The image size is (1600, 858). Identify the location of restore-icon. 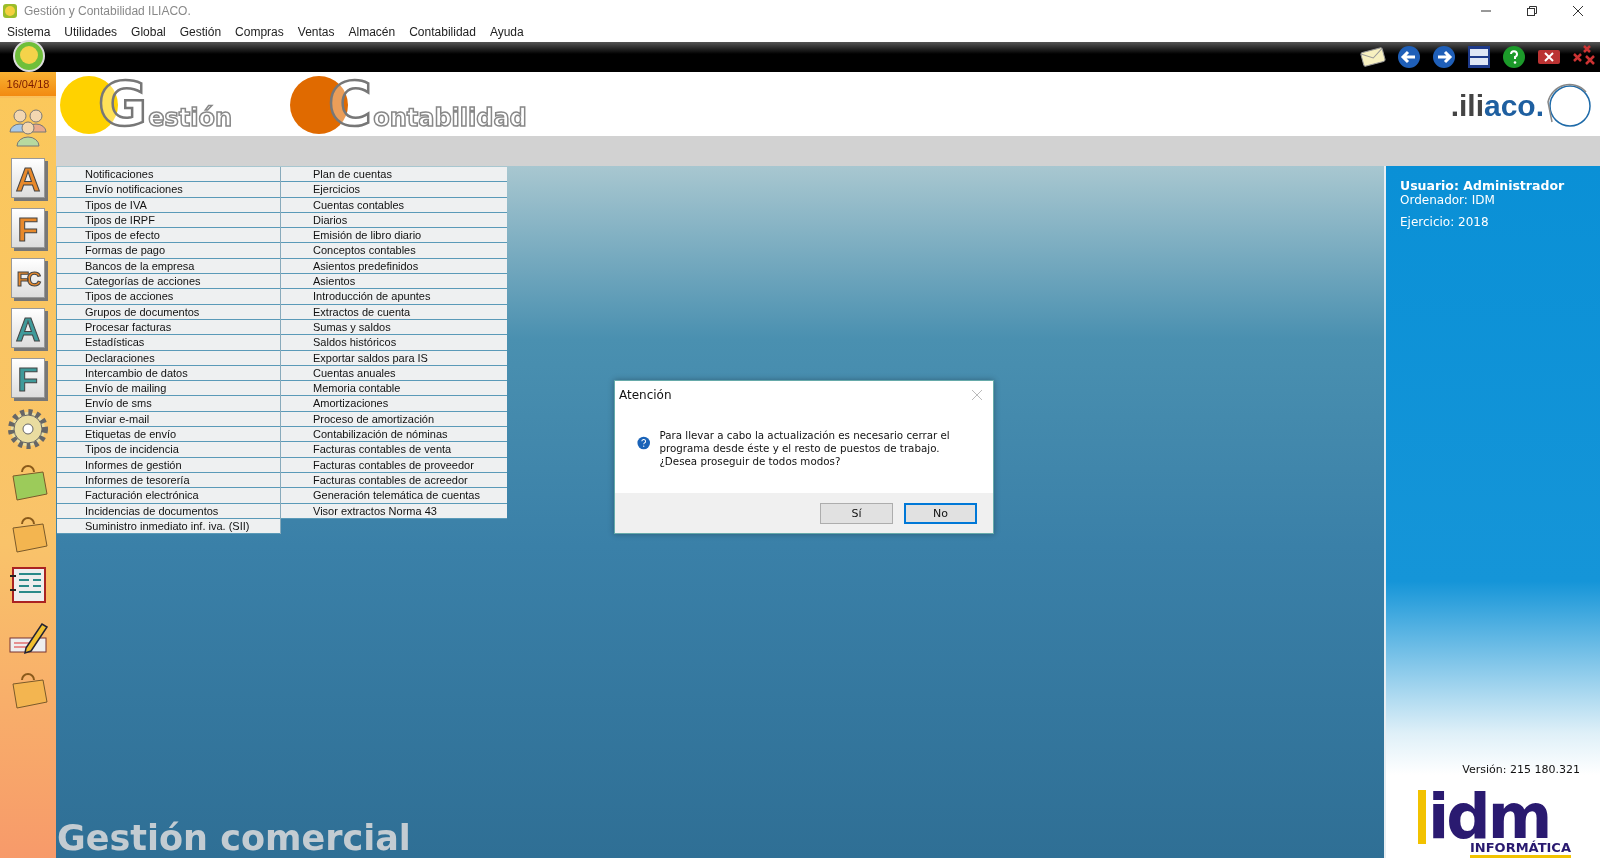
(1532, 11).